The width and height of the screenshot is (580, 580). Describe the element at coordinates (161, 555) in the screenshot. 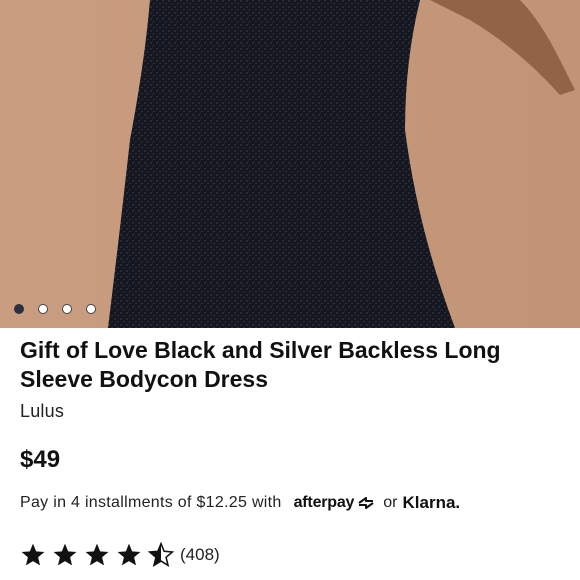

I see `star-half-icon` at that location.